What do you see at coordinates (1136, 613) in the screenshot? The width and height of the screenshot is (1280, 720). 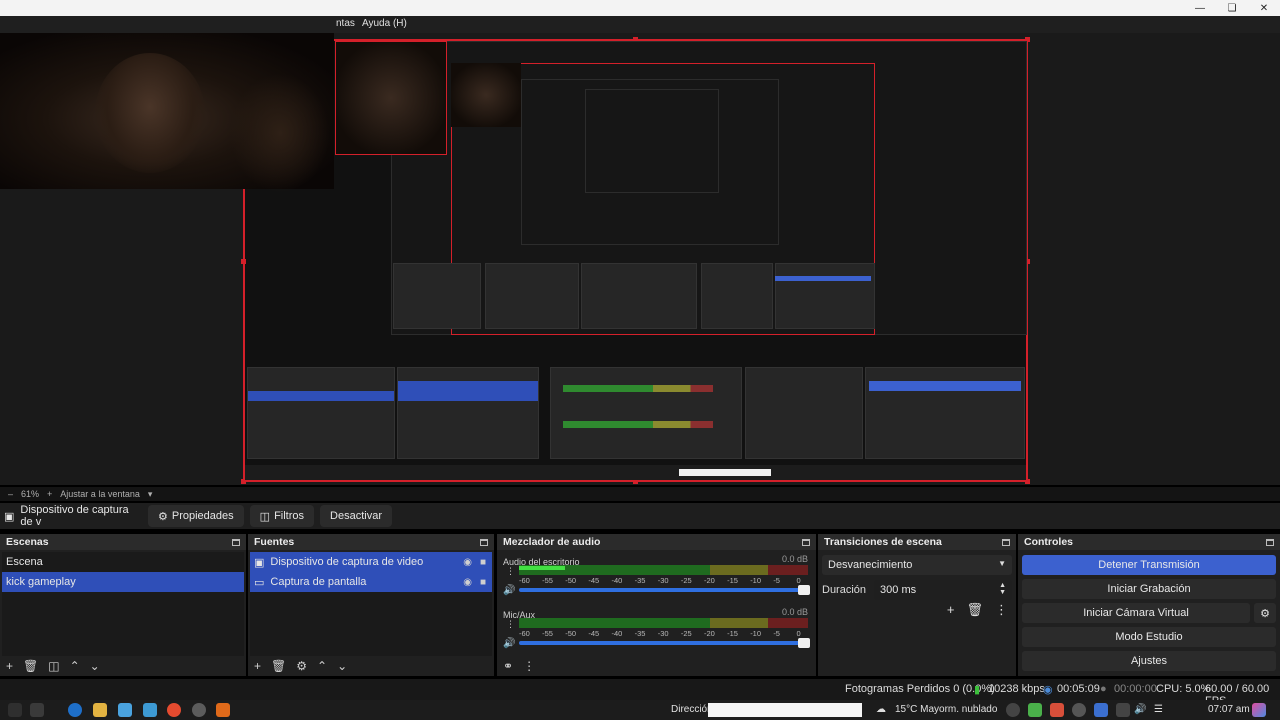 I see `start-virtual-camera-button: Iniciar Cámara Virtual` at bounding box center [1136, 613].